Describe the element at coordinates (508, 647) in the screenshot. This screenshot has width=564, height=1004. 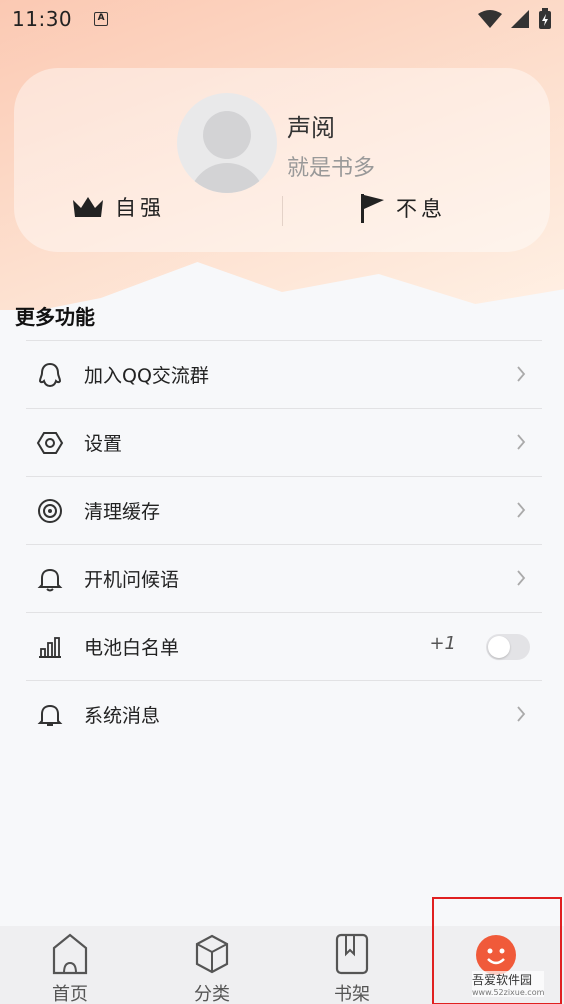
I see `battery-whitelist-toggle` at that location.